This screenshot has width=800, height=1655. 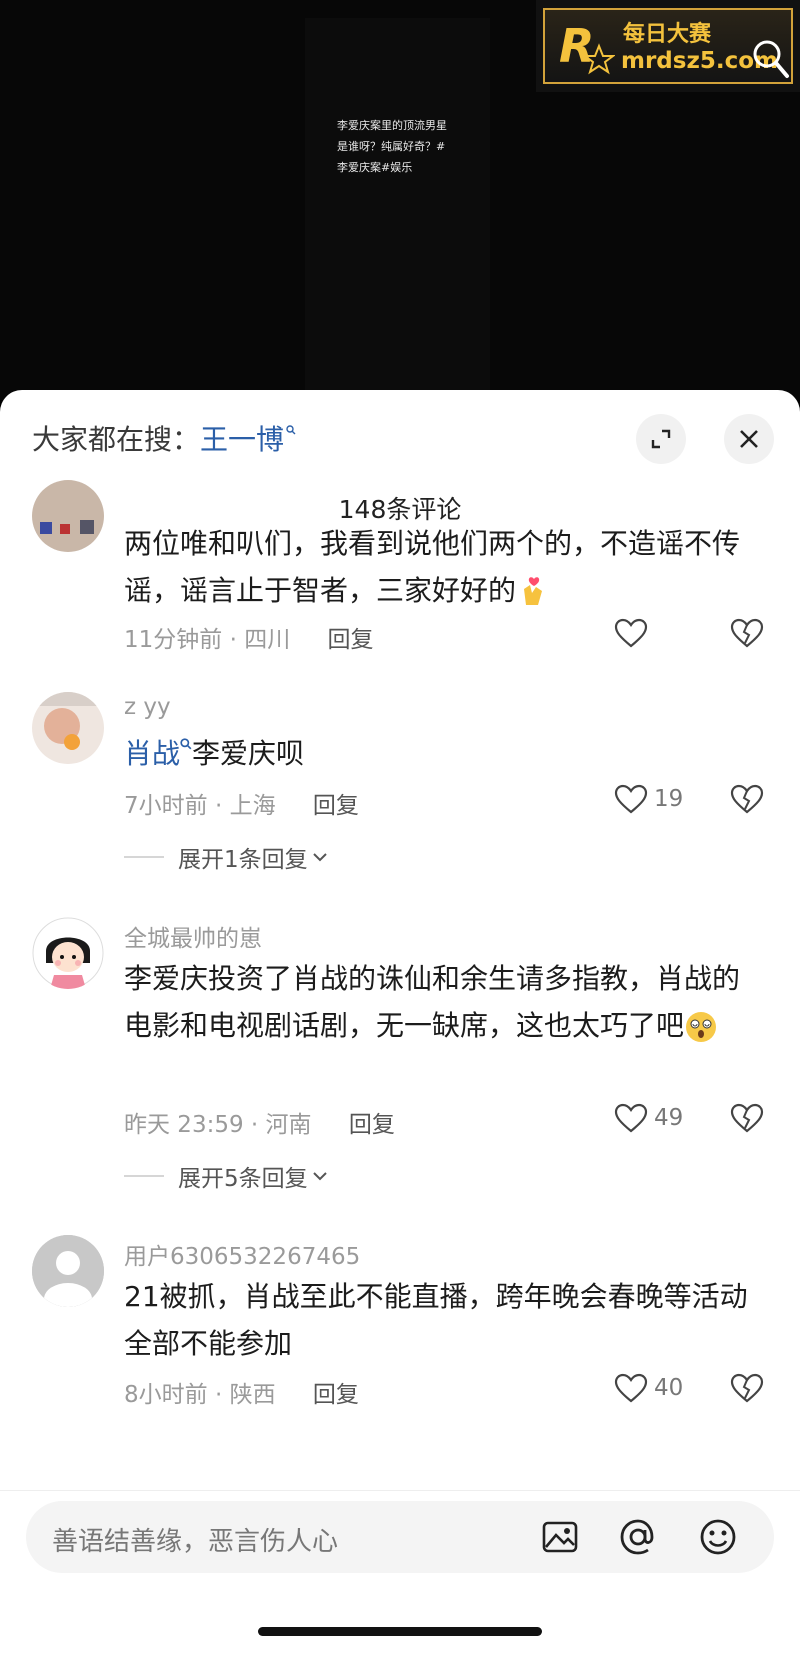 What do you see at coordinates (242, 1254) in the screenshot?
I see `comment-username: 用户6306532267465` at bounding box center [242, 1254].